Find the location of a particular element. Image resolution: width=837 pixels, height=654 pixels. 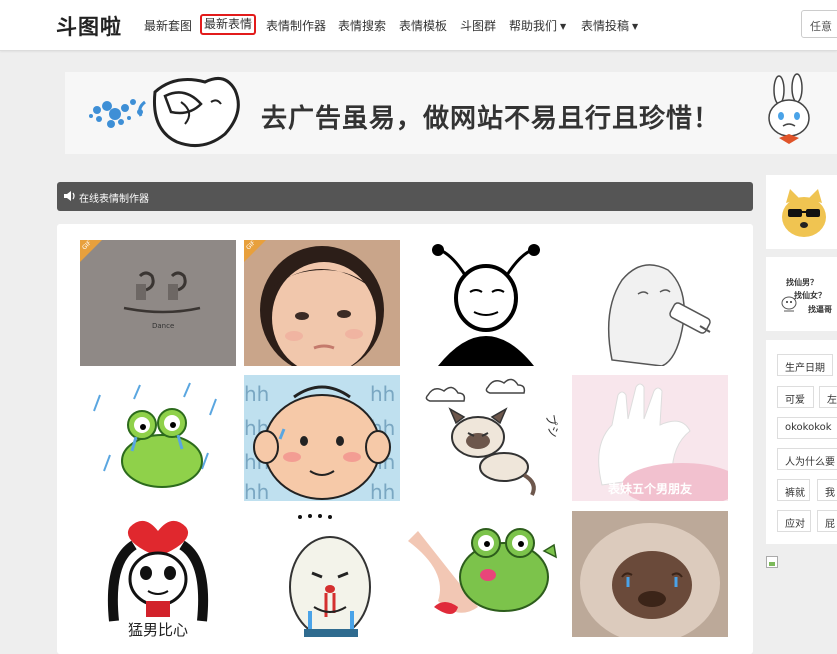

search-input: 任意 is located at coordinates (819, 24).